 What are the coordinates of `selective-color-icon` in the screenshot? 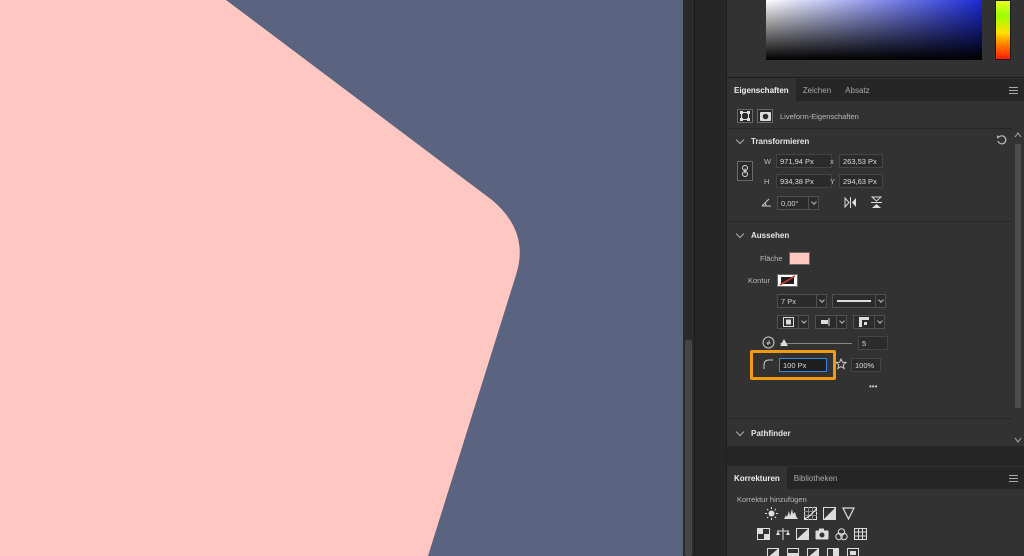 It's located at (853, 552).